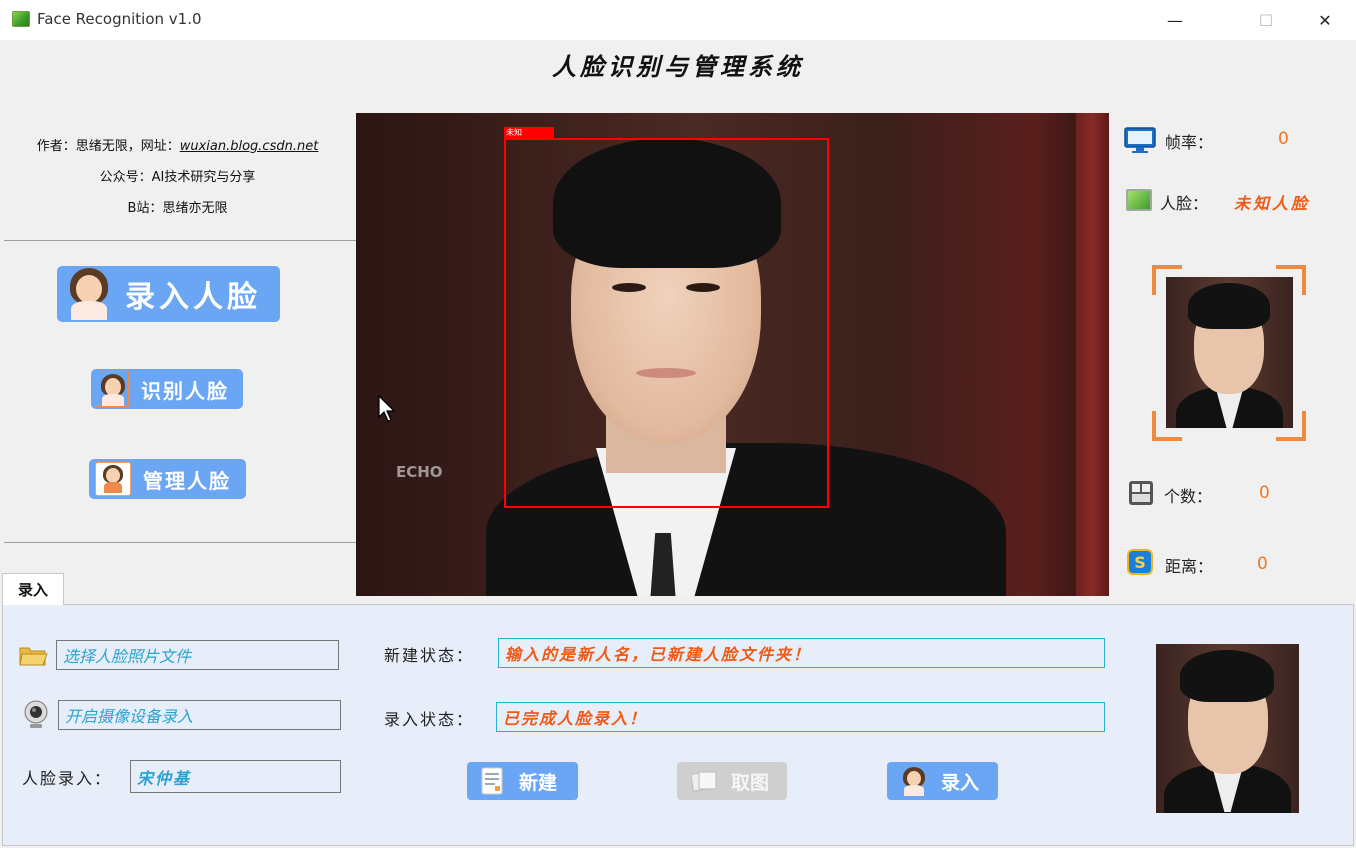  I want to click on capture-button: 取图, so click(732, 781).